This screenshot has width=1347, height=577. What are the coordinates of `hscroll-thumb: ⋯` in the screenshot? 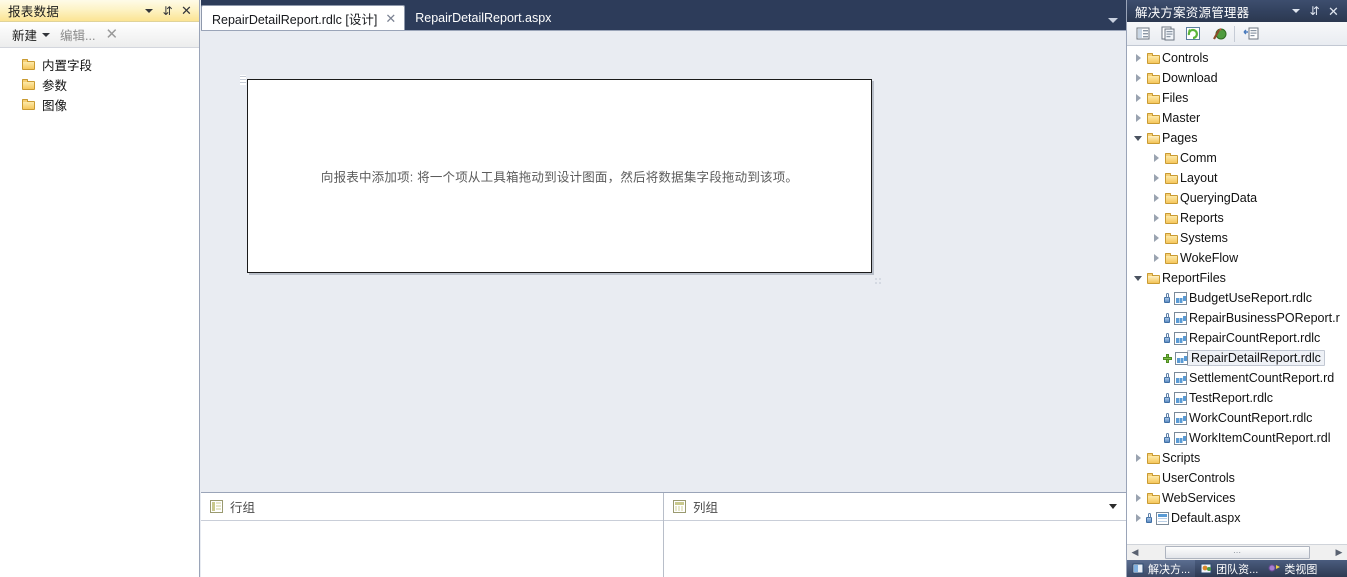 It's located at (1237, 552).